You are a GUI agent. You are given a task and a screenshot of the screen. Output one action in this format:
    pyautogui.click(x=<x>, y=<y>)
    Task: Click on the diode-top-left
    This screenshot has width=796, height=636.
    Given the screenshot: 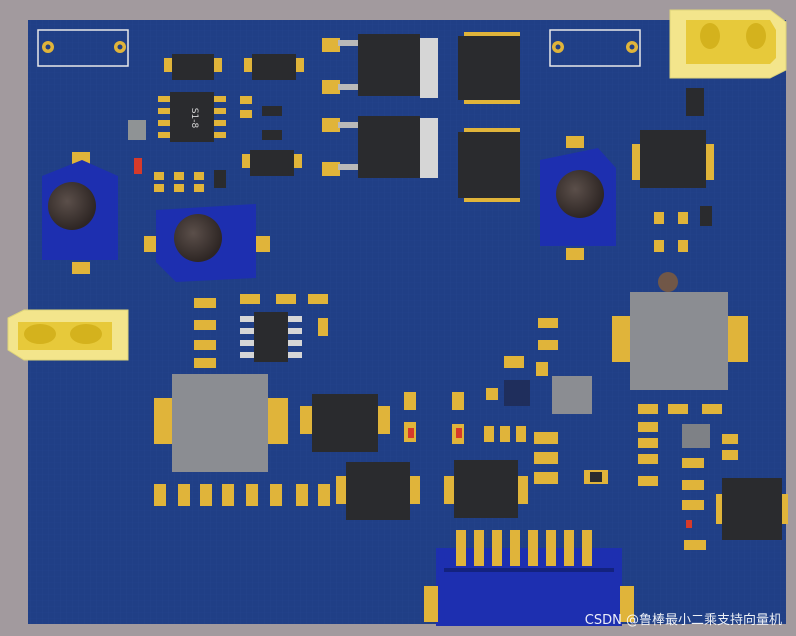 What is the action you would take?
    pyautogui.click(x=193, y=67)
    